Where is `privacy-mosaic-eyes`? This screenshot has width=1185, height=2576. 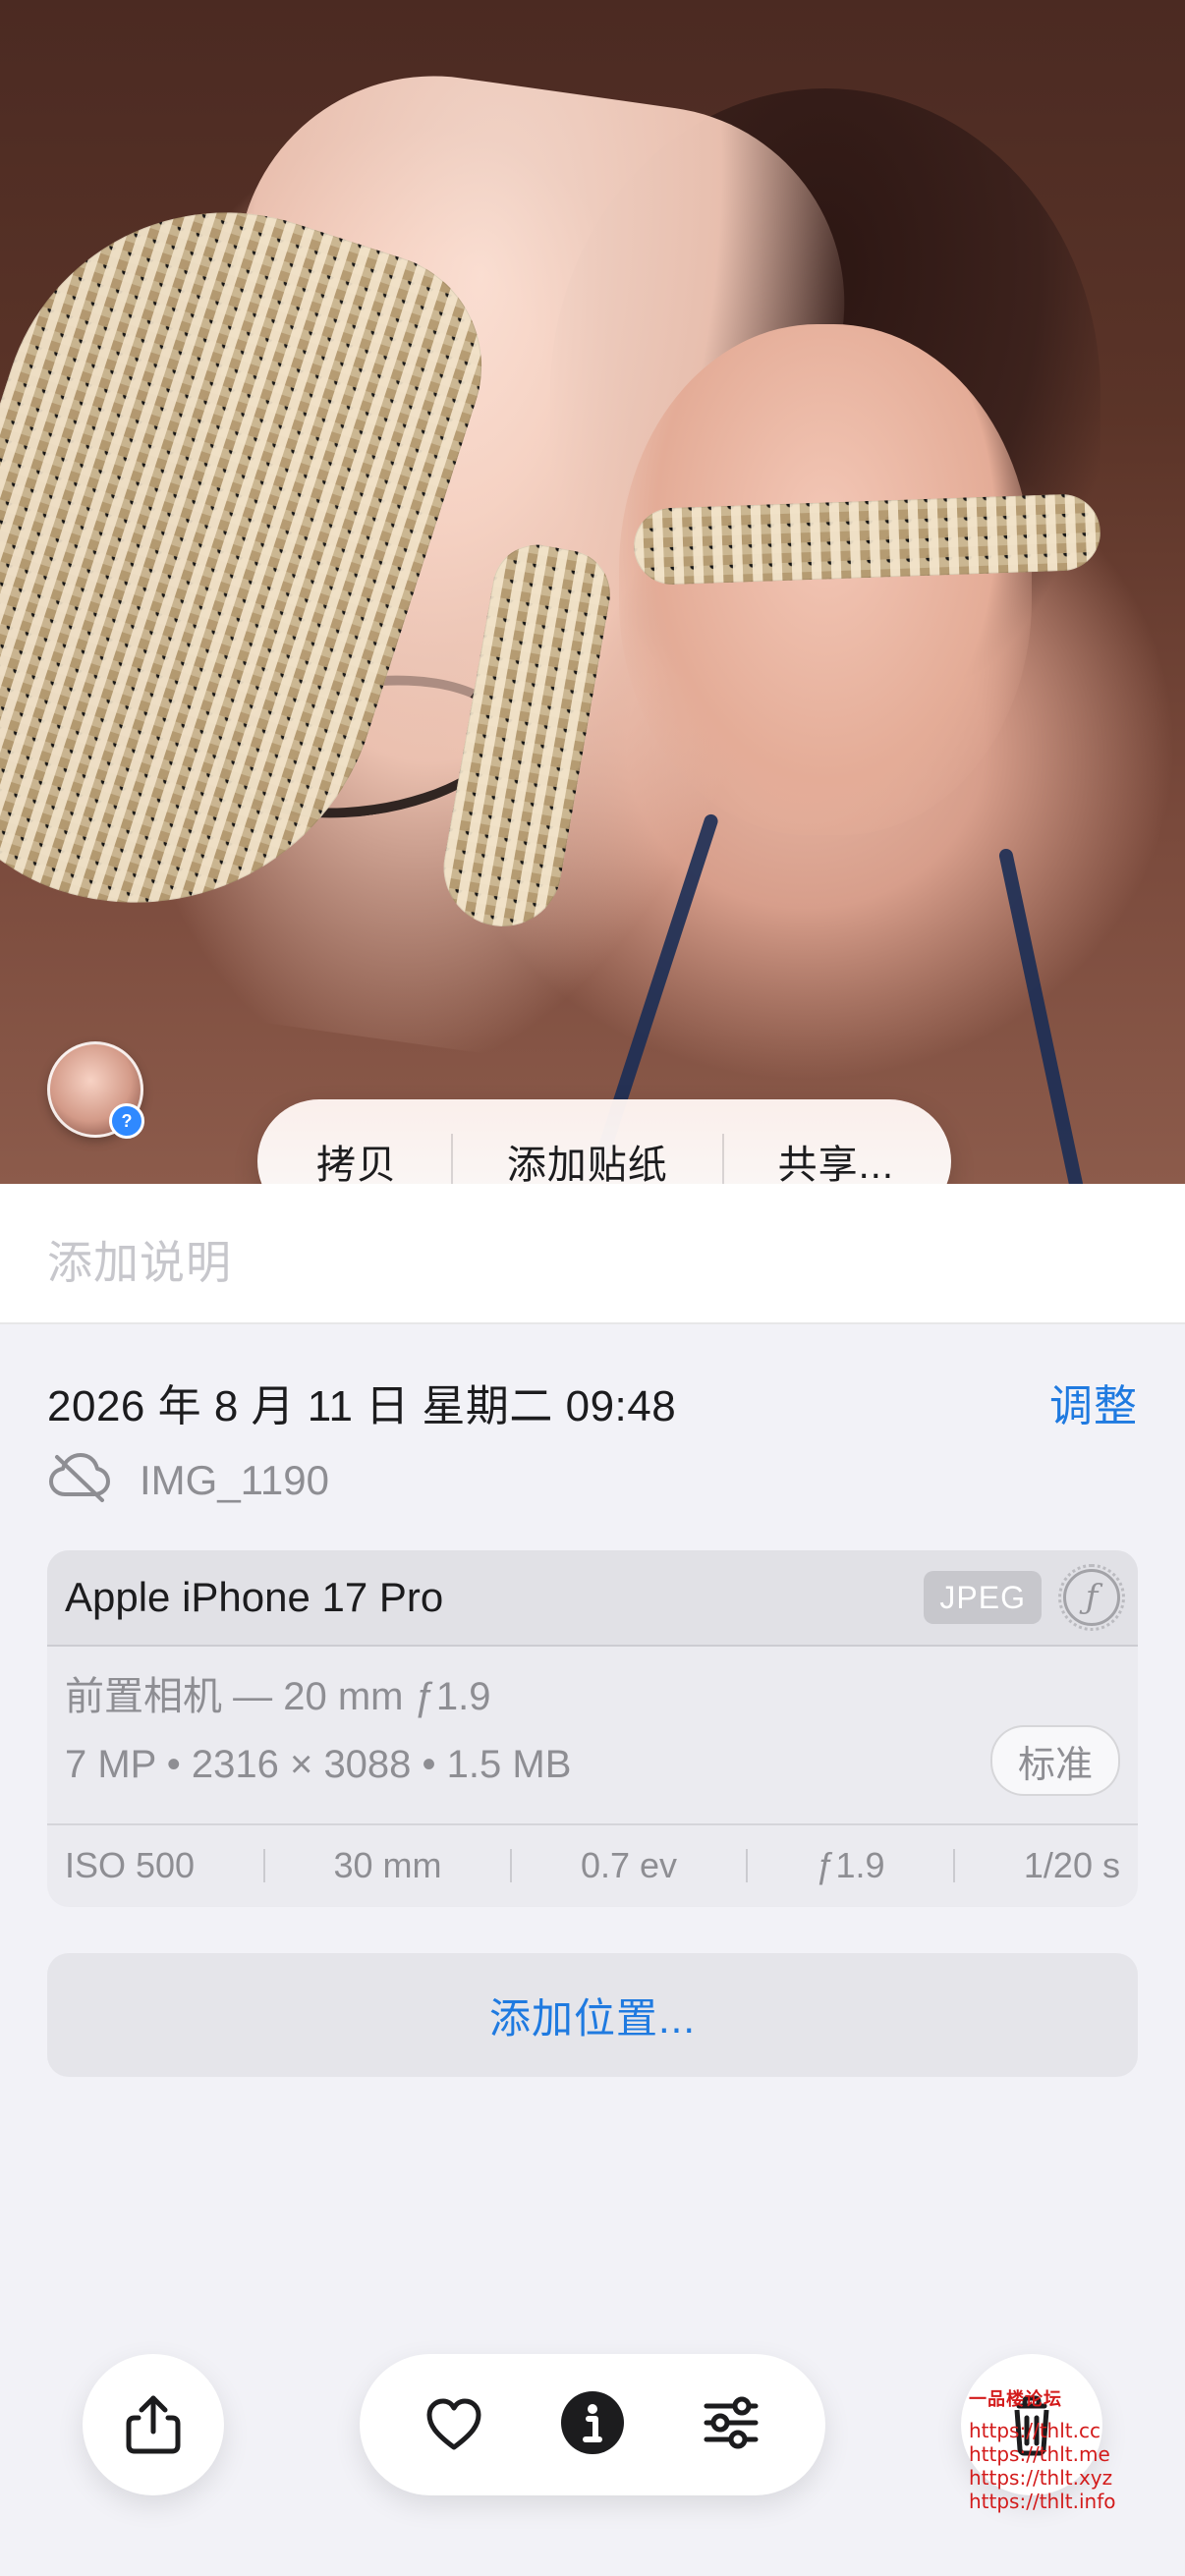 privacy-mosaic-eyes is located at coordinates (867, 539).